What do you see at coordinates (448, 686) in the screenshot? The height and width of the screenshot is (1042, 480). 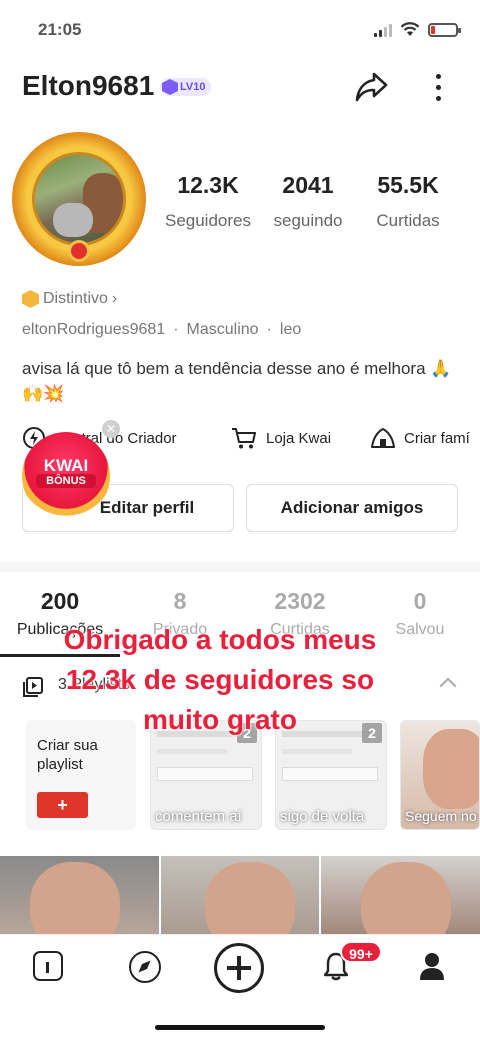 I see `chevron-up-icon` at bounding box center [448, 686].